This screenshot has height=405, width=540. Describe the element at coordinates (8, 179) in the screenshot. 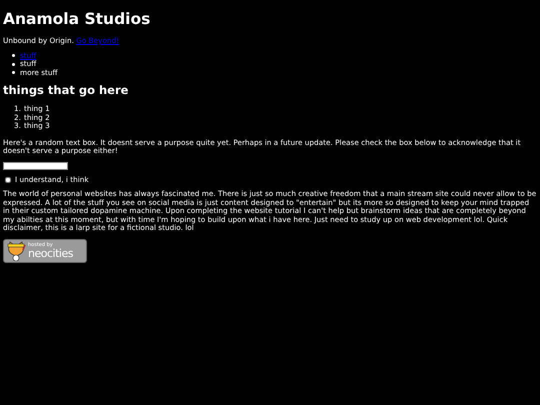

I see `acknowledge-checkbox` at that location.